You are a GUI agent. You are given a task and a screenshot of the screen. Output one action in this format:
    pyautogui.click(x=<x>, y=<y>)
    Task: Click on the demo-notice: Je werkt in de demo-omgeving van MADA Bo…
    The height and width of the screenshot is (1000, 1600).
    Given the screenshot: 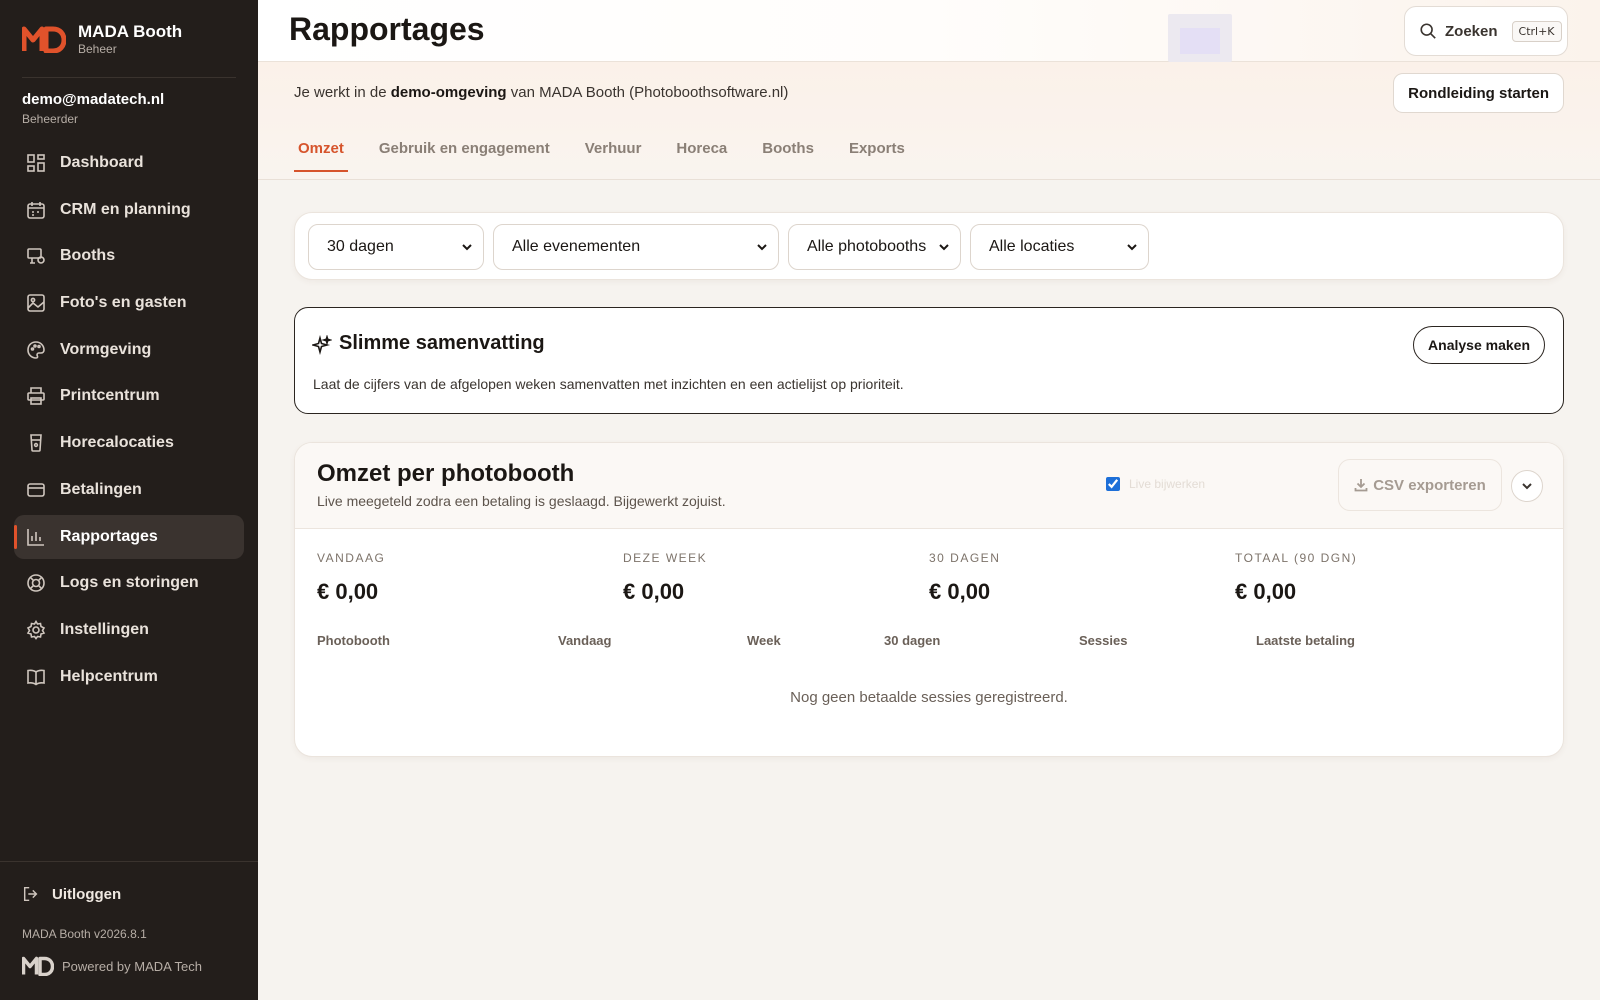 What is the action you would take?
    pyautogui.click(x=541, y=92)
    